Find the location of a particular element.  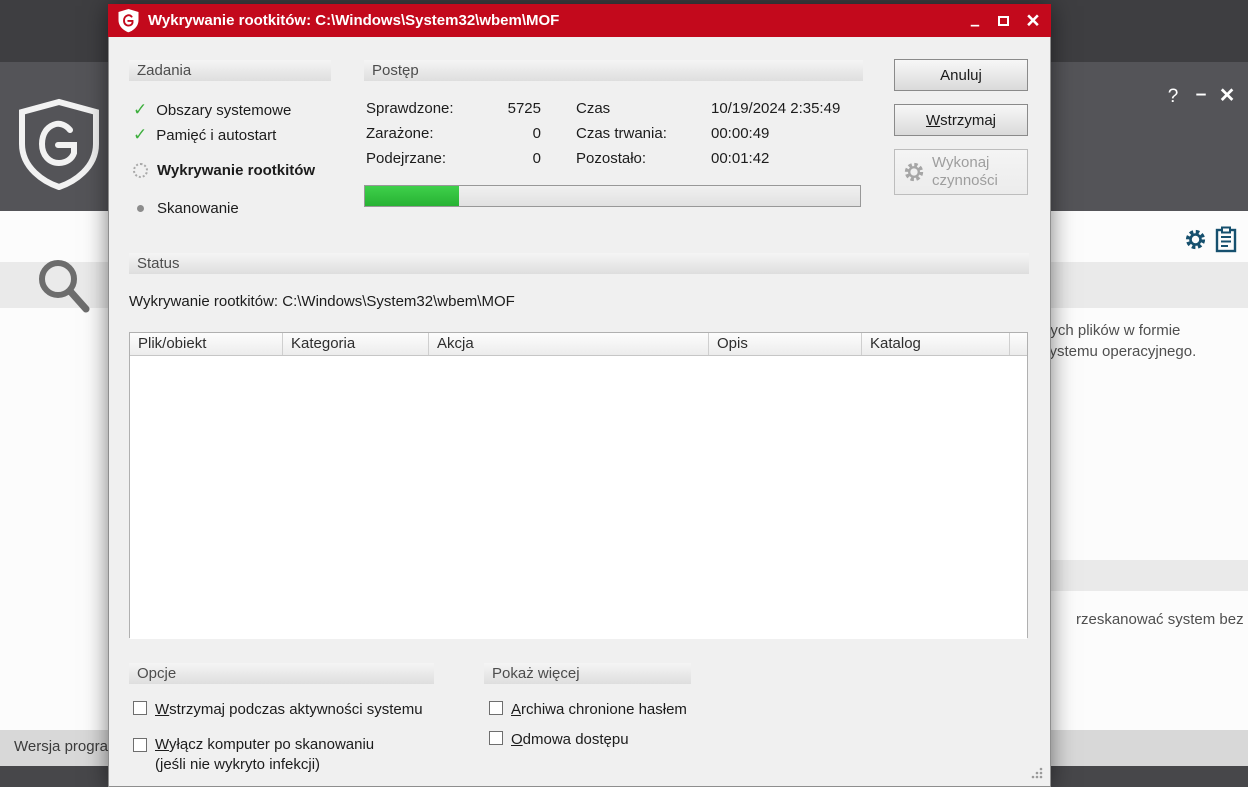

option-label-line2: (jeśli nie wykryto infekcji) is located at coordinates (238, 764).